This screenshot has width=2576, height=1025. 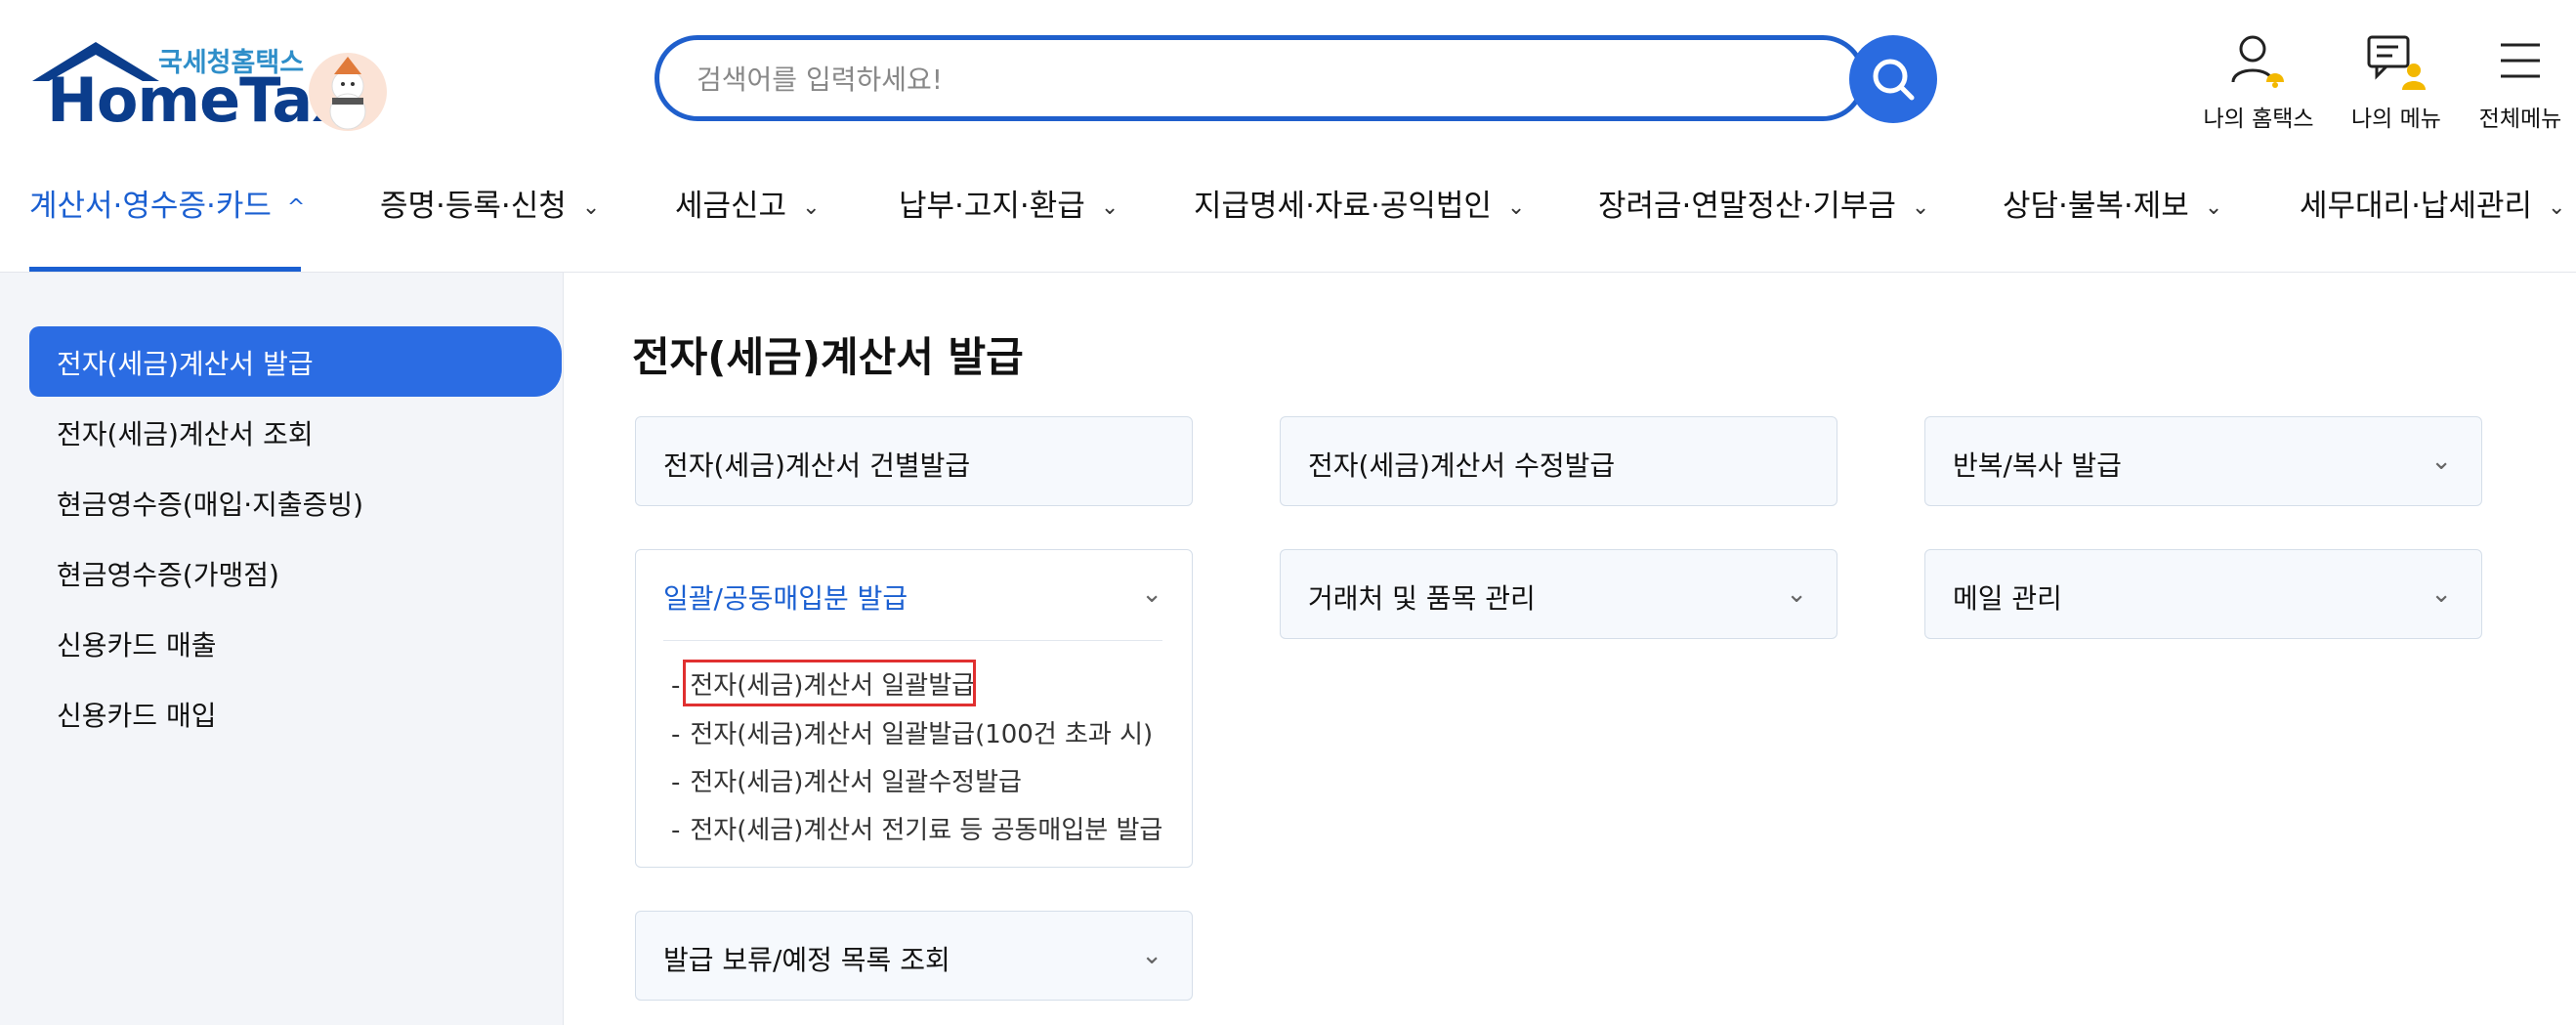 I want to click on nav-certificate-registration: 증명·등록·신청 ⌄, so click(x=490, y=203).